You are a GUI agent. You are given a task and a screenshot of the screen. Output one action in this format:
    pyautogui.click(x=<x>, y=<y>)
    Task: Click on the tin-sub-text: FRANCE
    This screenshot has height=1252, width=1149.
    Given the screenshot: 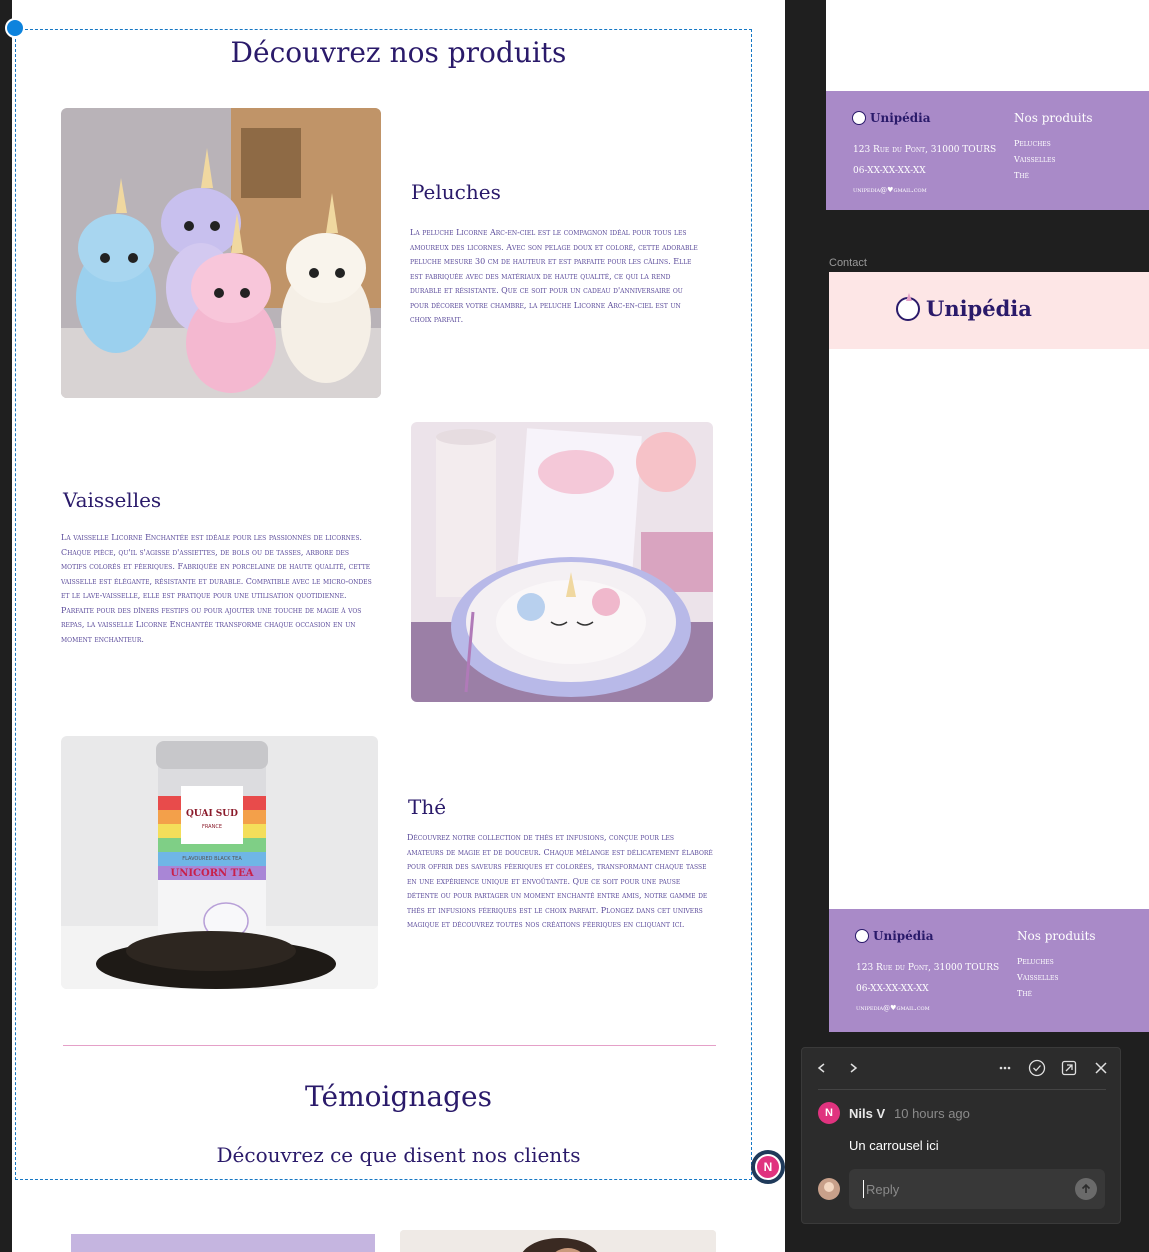 What is the action you would take?
    pyautogui.click(x=212, y=827)
    